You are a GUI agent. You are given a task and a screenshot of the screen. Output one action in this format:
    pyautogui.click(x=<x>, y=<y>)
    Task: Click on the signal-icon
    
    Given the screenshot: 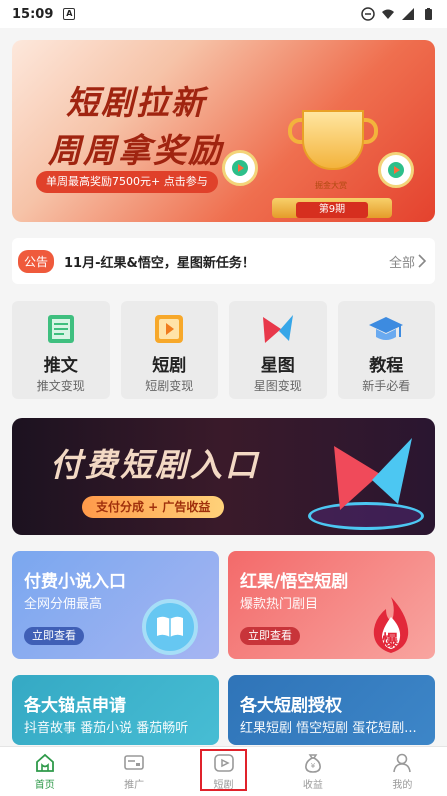 What is the action you would take?
    pyautogui.click(x=408, y=14)
    